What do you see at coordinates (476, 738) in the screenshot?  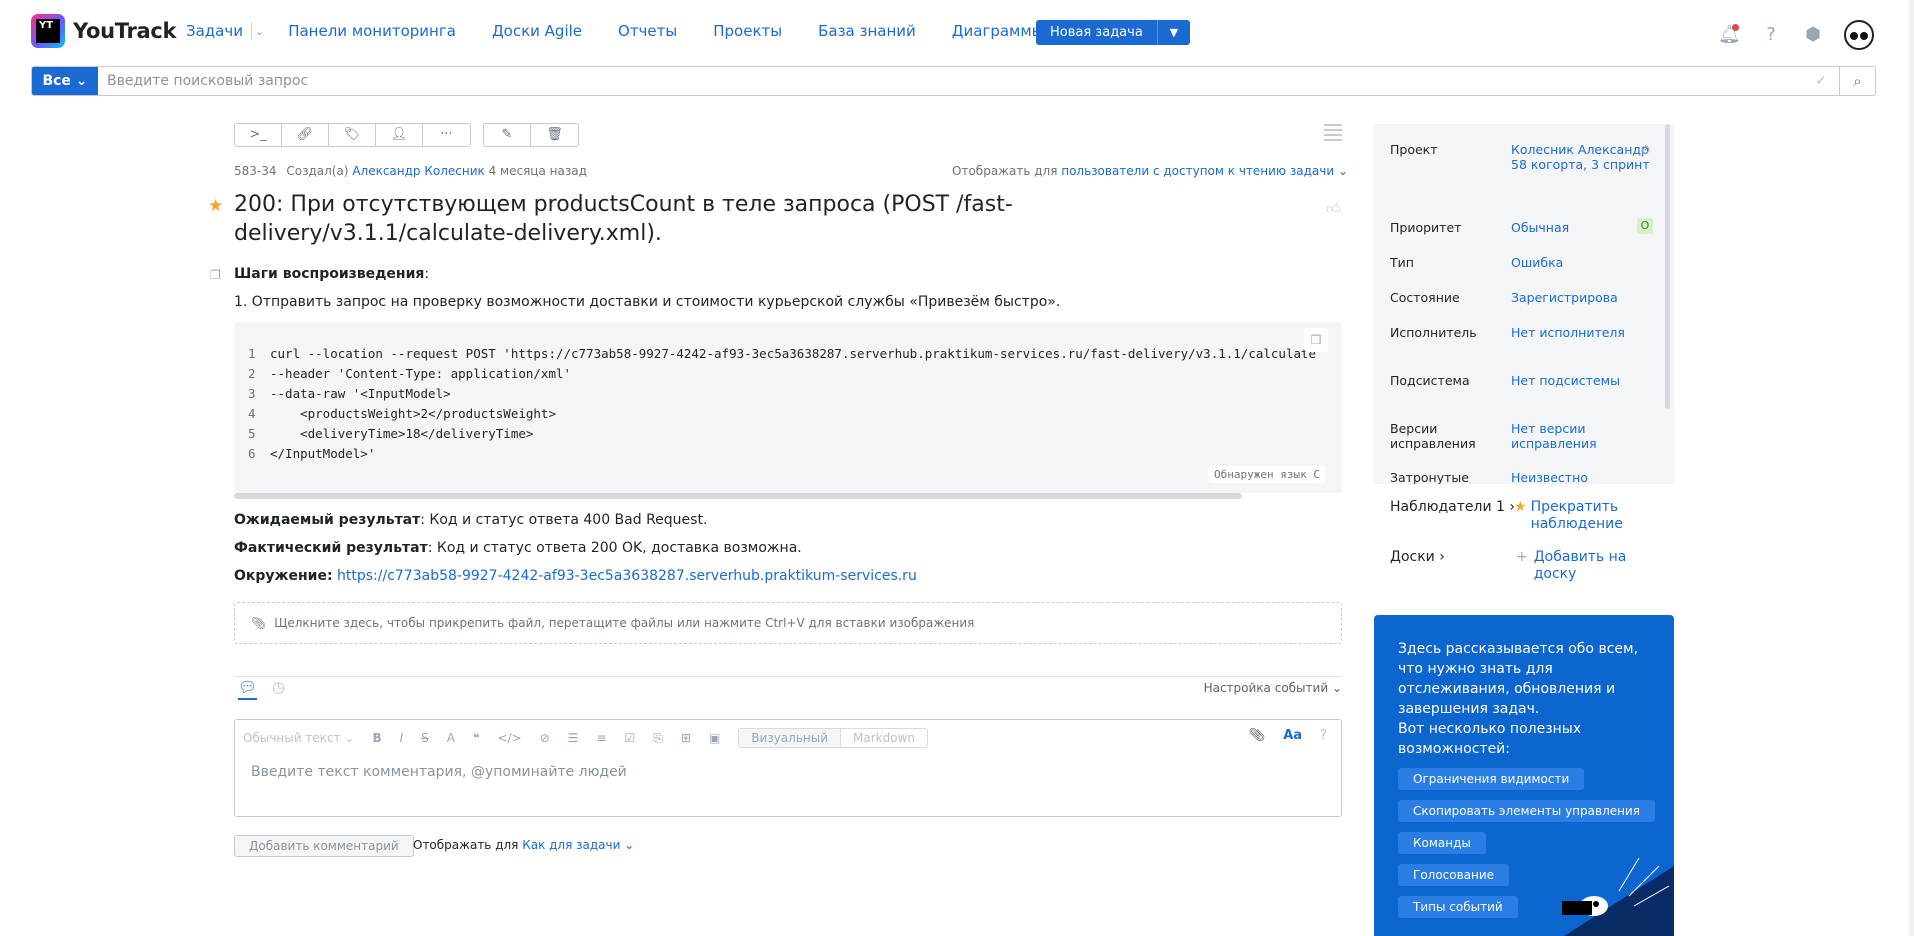 I see `quote-icon: ❝` at bounding box center [476, 738].